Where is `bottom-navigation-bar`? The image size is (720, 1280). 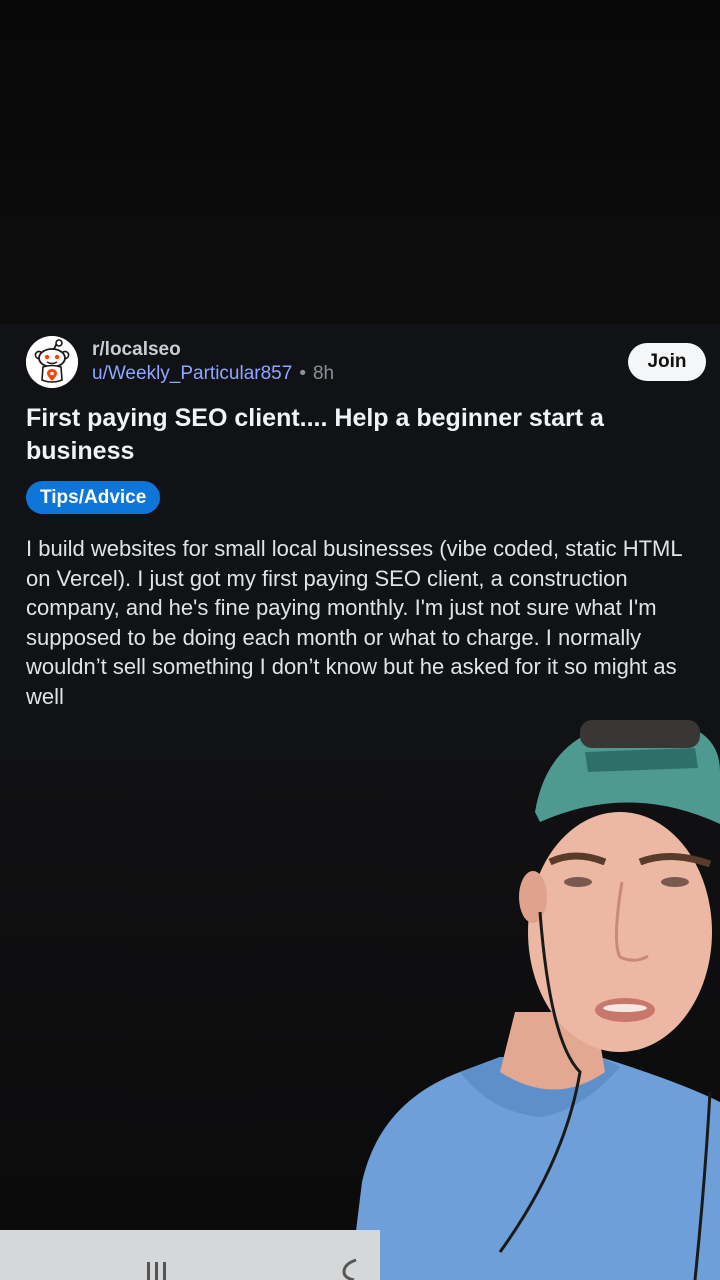 bottom-navigation-bar is located at coordinates (190, 1255).